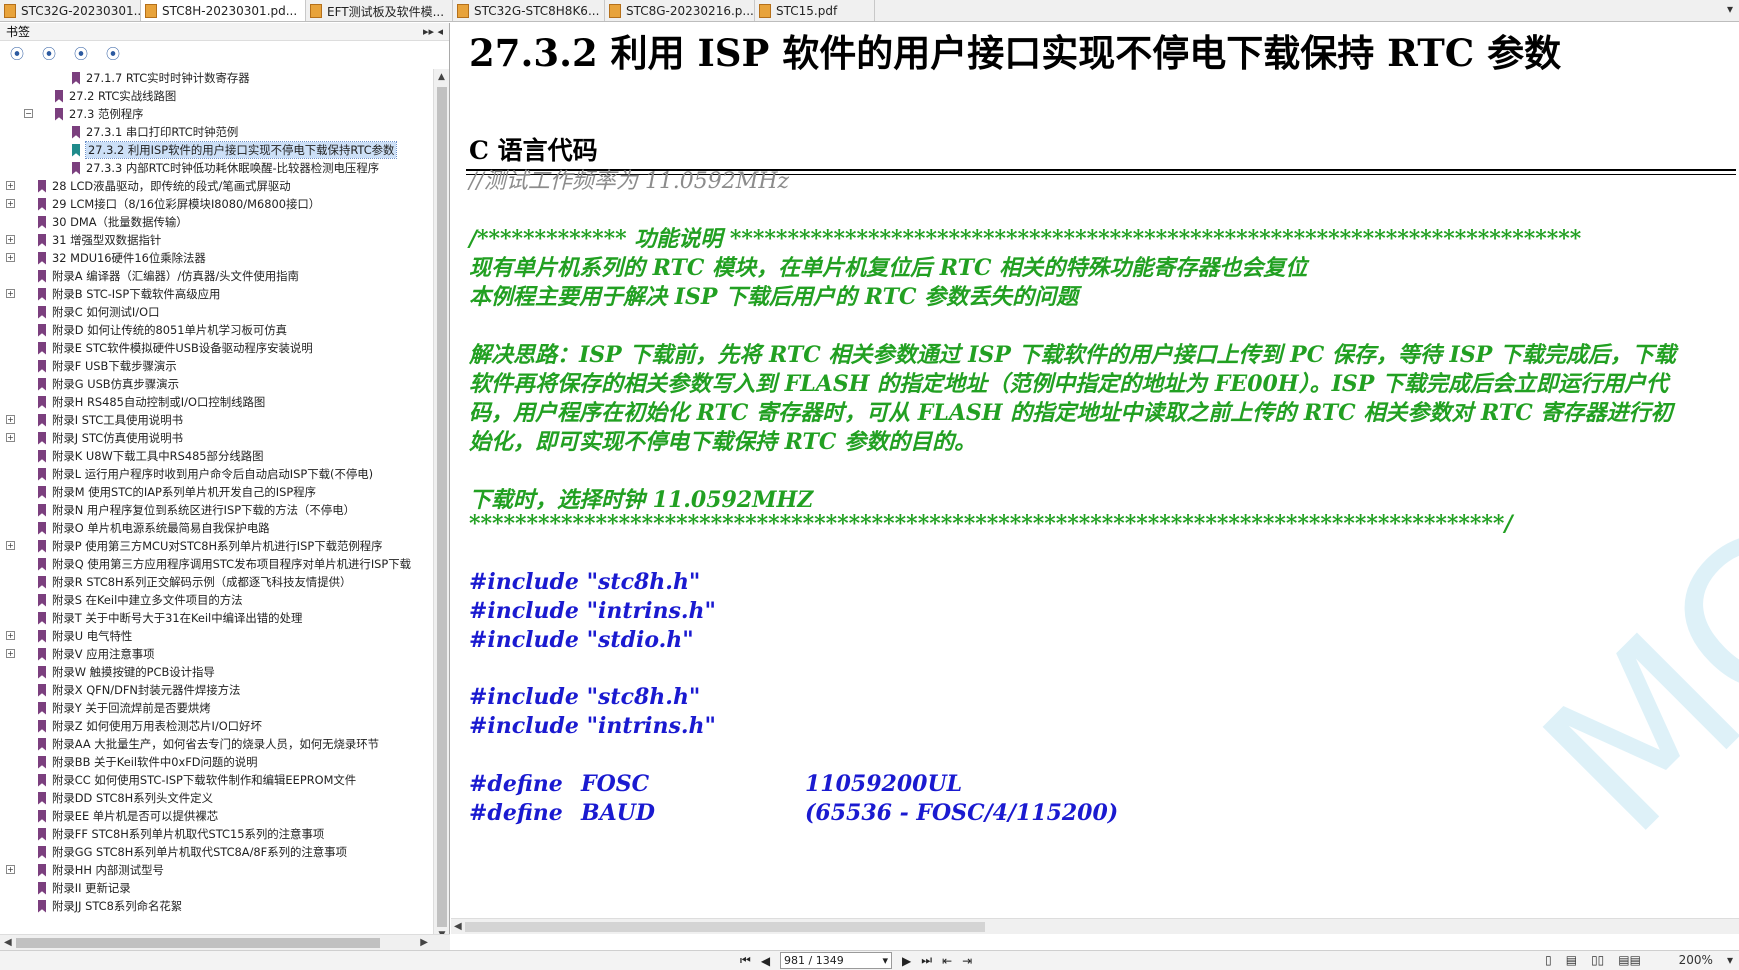 The width and height of the screenshot is (1739, 970). I want to click on collapse-icon: −, so click(28, 113).